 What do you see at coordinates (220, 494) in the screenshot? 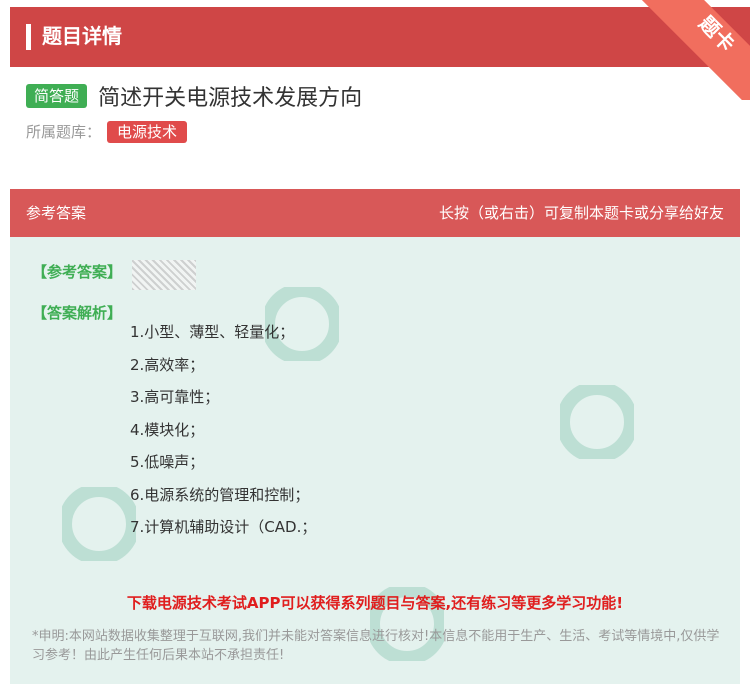
I see `list-item: 6.电源系统的管理和控制；` at bounding box center [220, 494].